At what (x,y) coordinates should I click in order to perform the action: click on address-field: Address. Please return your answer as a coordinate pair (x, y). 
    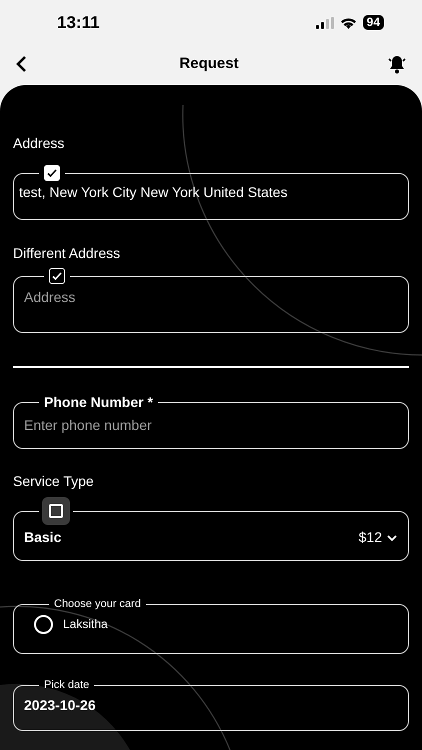
    Looking at the image, I should click on (211, 300).